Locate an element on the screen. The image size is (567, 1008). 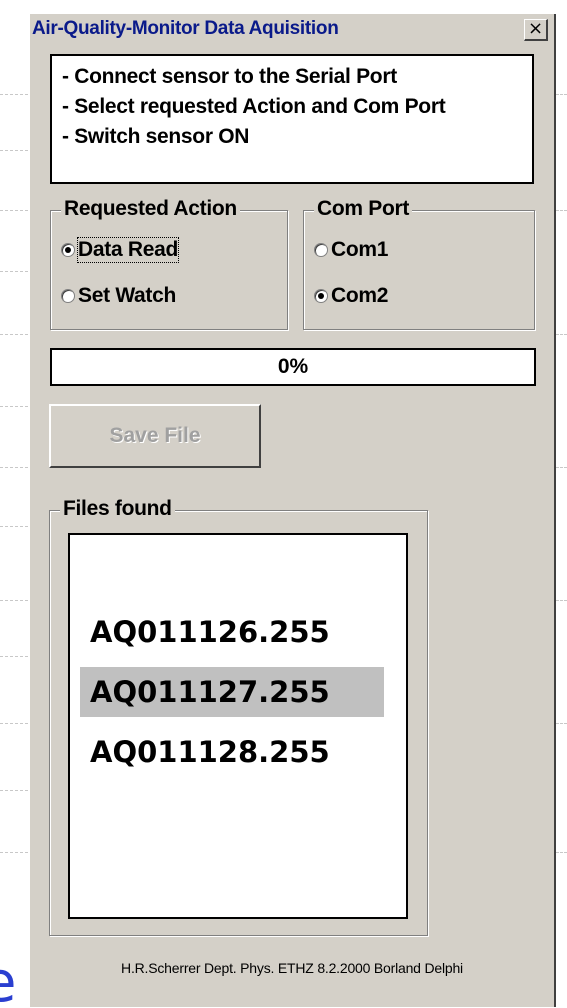
radio-data-read: Data Read is located at coordinates (120, 250).